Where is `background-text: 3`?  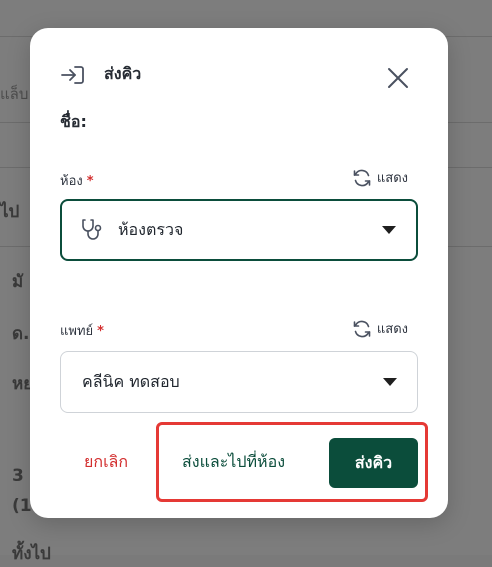
background-text: 3 is located at coordinates (18, 476).